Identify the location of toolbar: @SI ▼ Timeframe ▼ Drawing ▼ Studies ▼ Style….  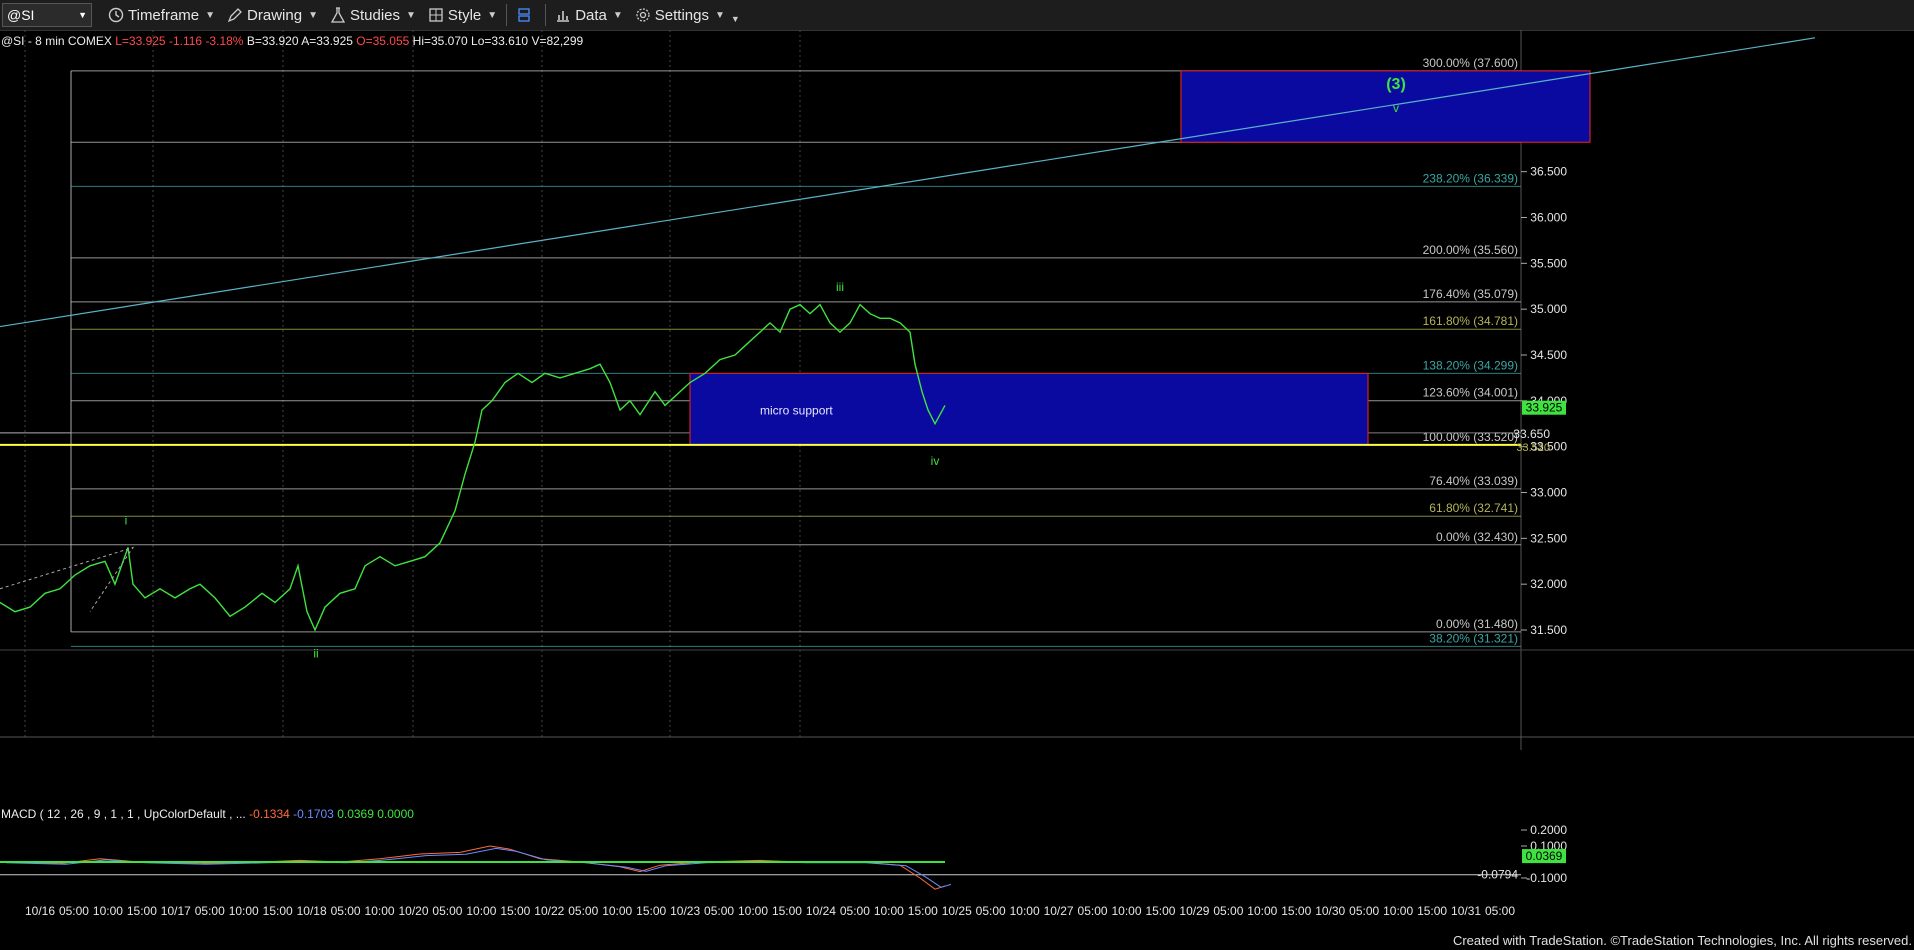
(957, 15).